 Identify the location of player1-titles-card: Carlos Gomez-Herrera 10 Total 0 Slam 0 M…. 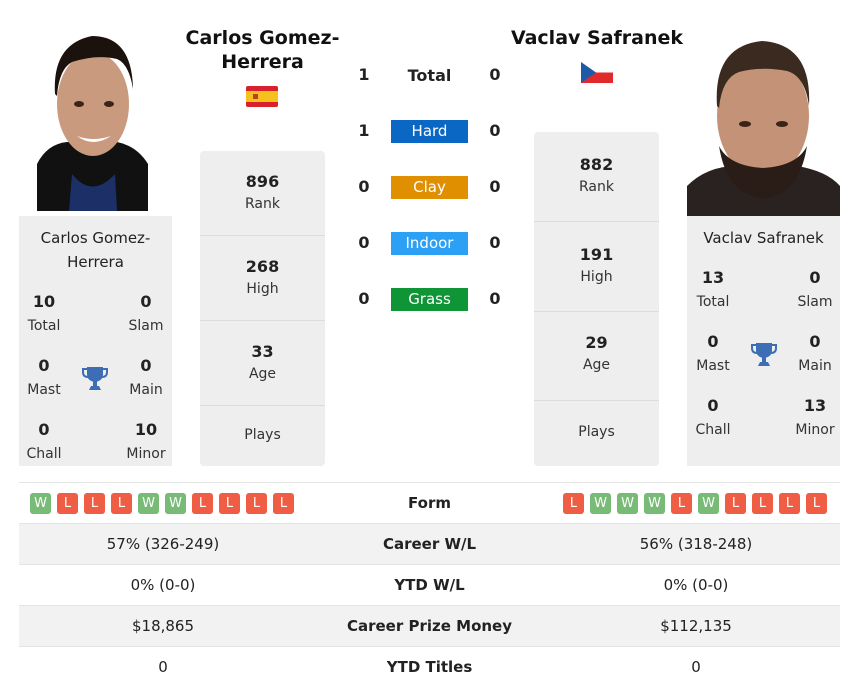
(95, 341).